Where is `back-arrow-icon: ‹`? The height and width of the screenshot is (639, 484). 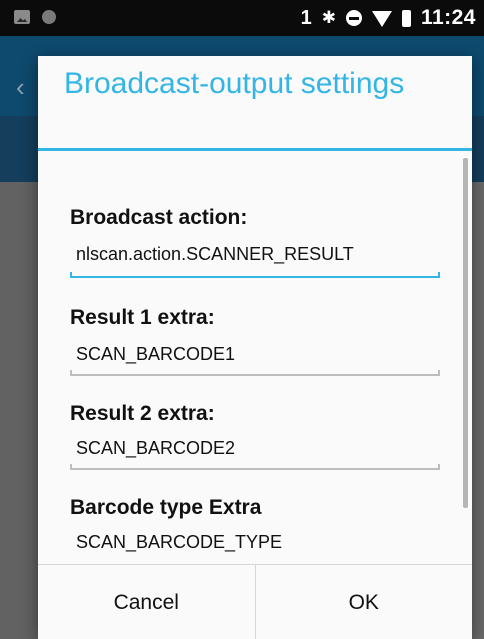
back-arrow-icon: ‹ is located at coordinates (20, 87).